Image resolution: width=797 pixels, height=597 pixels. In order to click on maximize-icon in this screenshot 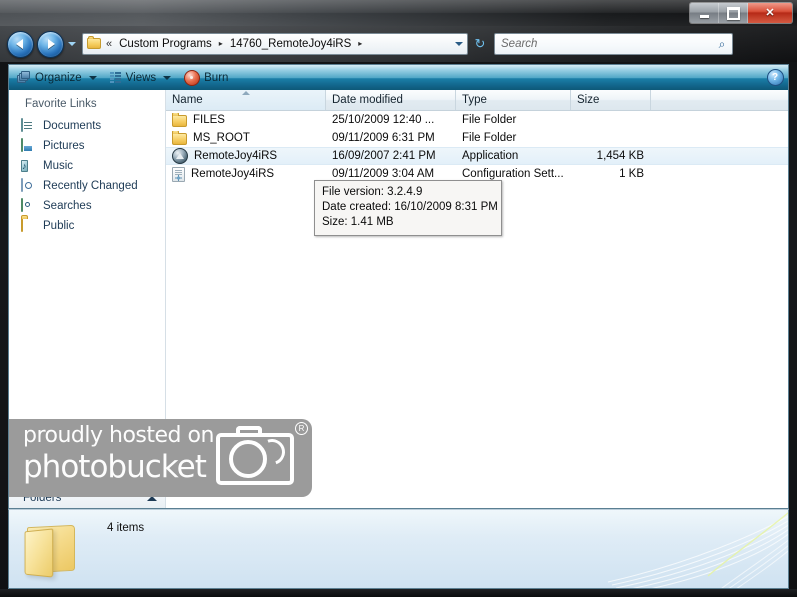, I will do `click(733, 13)`.